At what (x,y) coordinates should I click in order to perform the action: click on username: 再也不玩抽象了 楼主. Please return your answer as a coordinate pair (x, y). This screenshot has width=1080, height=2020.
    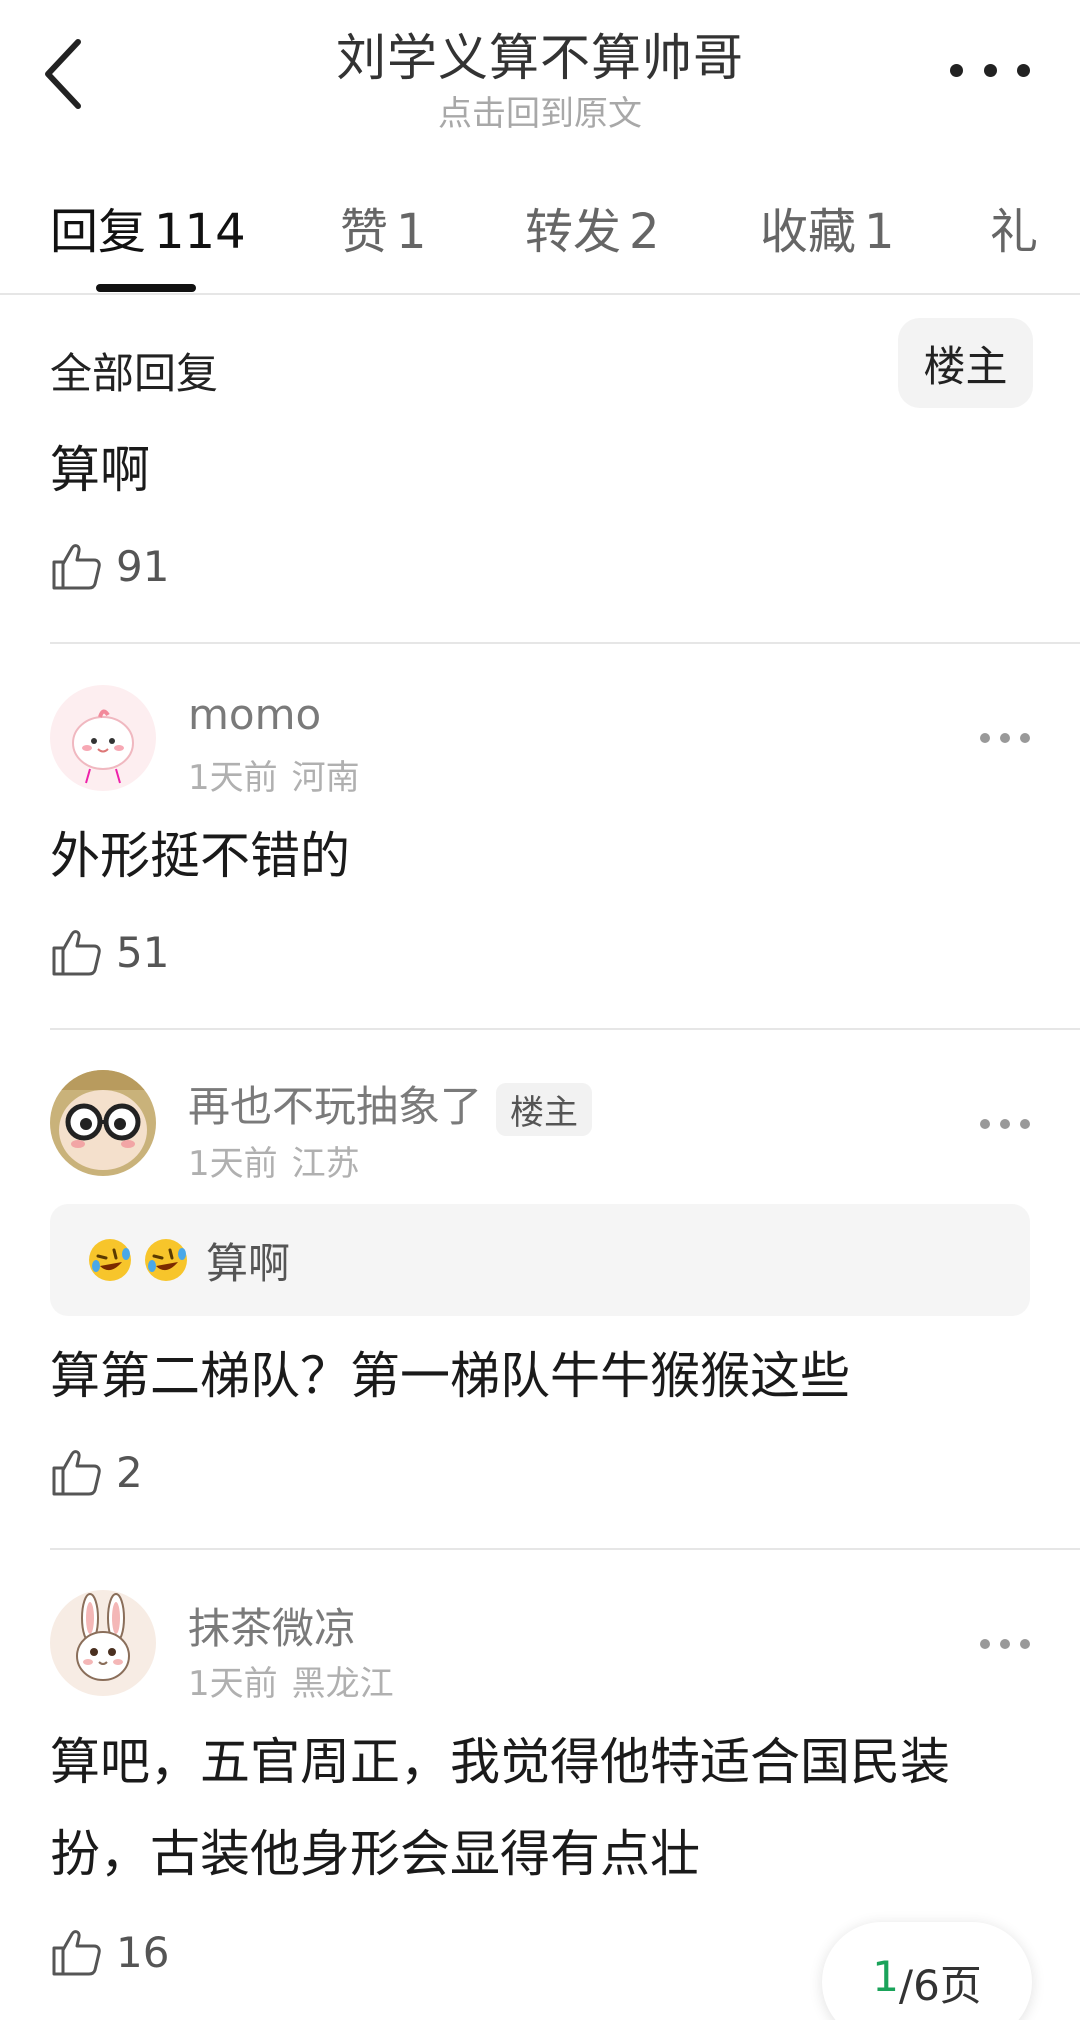
    Looking at the image, I should click on (390, 1104).